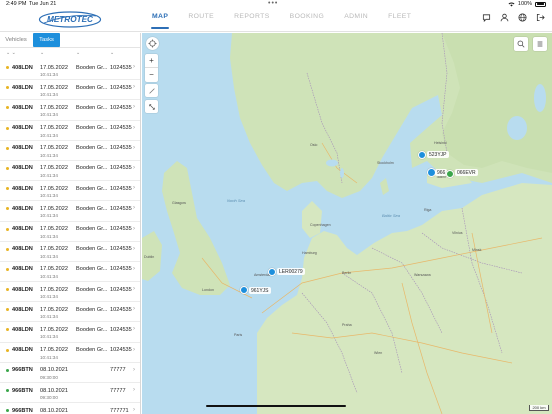 Image resolution: width=552 pixels, height=414 pixels. I want to click on globe-icon, so click(522, 17).